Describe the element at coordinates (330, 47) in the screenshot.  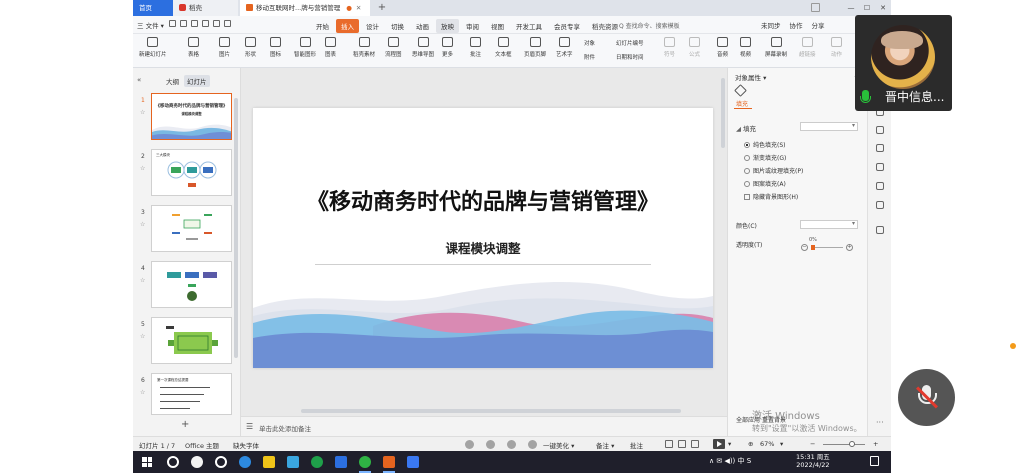
I see `chart-button: 图表` at that location.